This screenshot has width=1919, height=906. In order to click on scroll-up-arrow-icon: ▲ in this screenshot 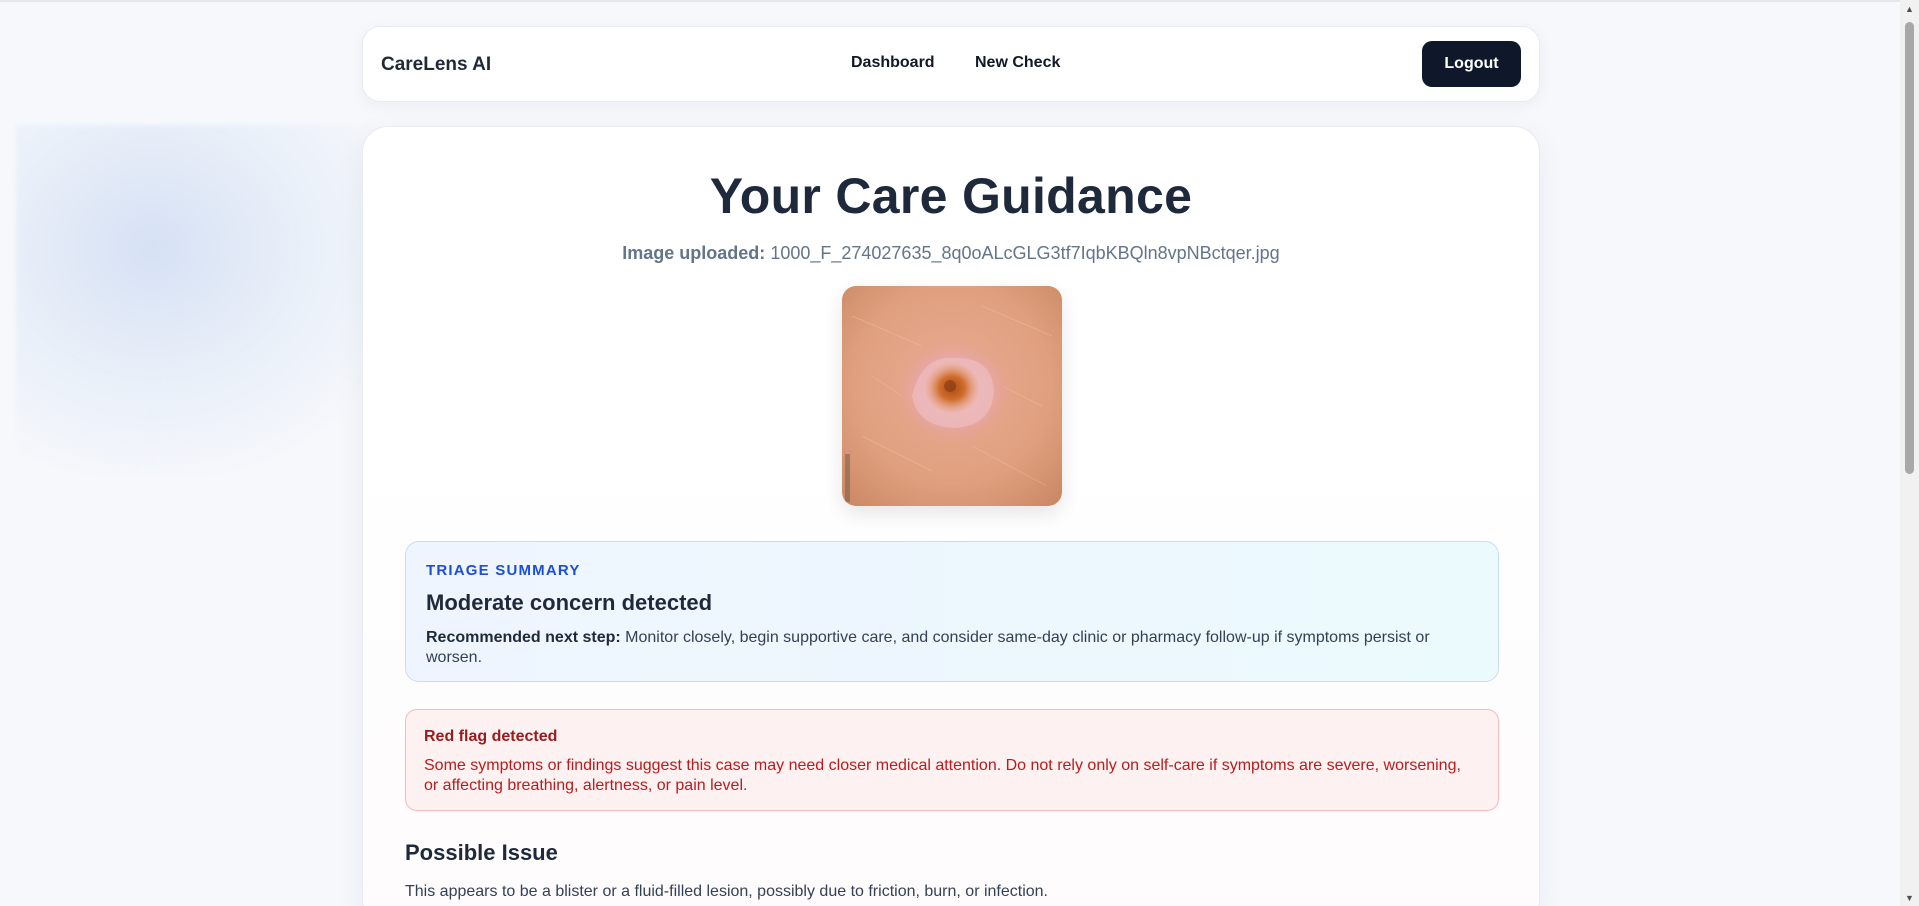, I will do `click(1909, 8)`.